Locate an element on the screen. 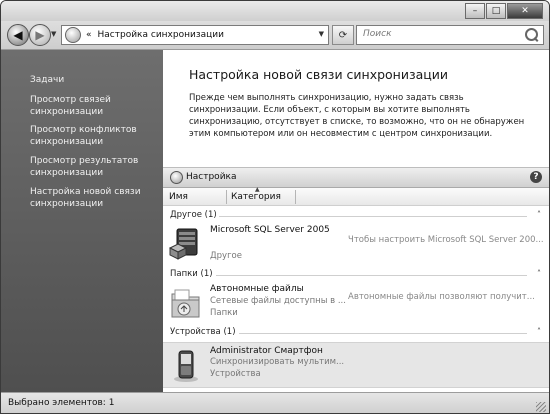 The image size is (550, 414). group-header-other: Другое (1) ˄ is located at coordinates (356, 216).